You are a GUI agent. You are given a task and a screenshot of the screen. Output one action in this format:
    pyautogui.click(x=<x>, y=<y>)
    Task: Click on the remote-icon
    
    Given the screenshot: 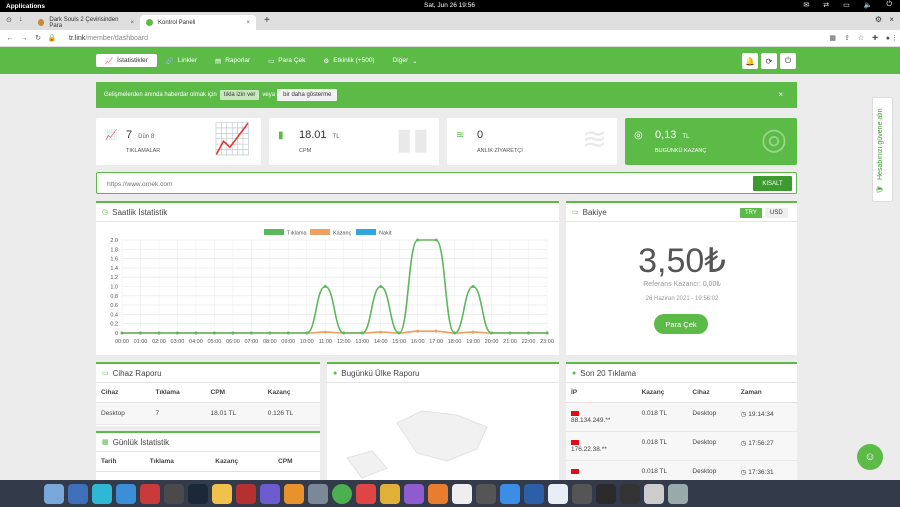 What is the action you would take?
    pyautogui.click(x=102, y=493)
    